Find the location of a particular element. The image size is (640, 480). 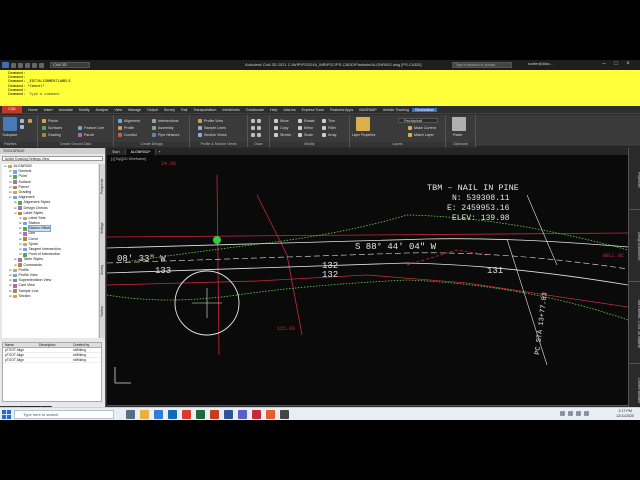

civil3d-logo: C3D is located at coordinates (12, 109).